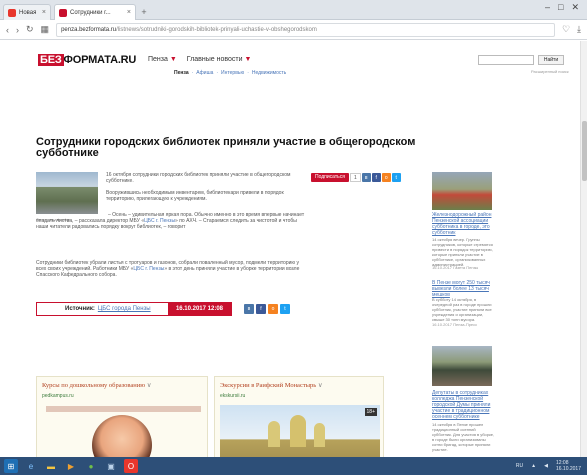 The width and height of the screenshot is (587, 475). I want to click on ad-title-text: Курсы по дошкольному образованию, so click(94, 385).